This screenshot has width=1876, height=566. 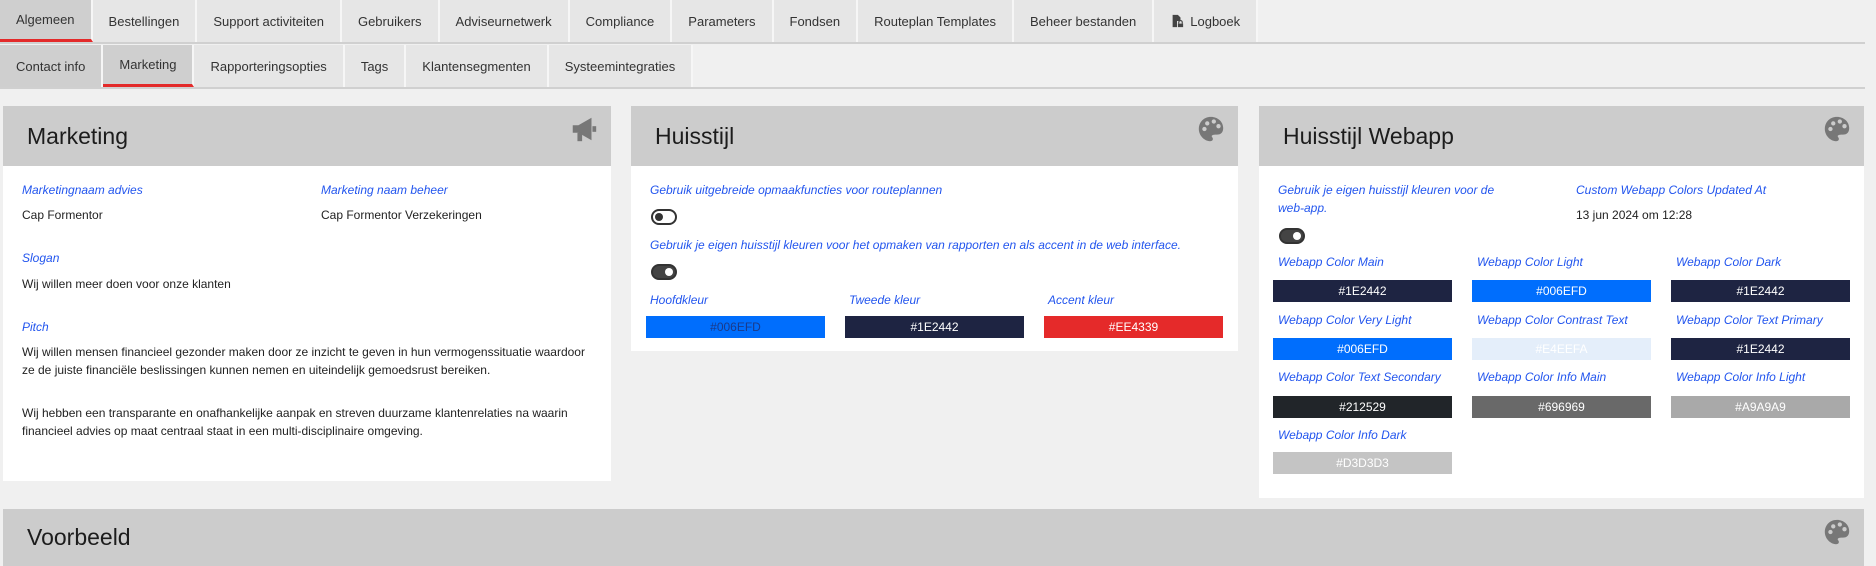 I want to click on color-info-light-swatch: #A9A9A9, so click(x=1760, y=407).